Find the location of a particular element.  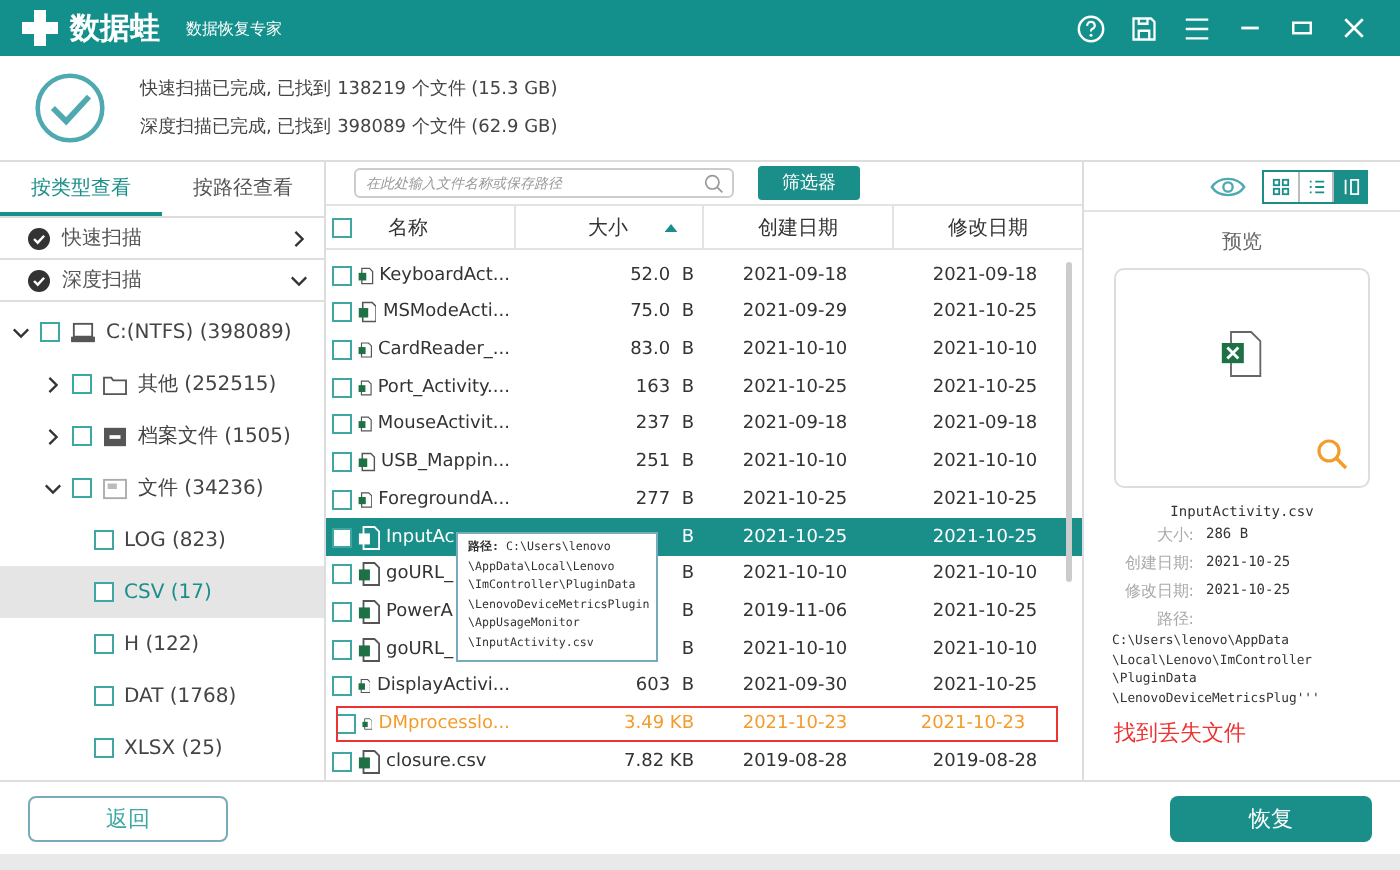

annotation-text: 找到丢失文件 is located at coordinates (1181, 733).